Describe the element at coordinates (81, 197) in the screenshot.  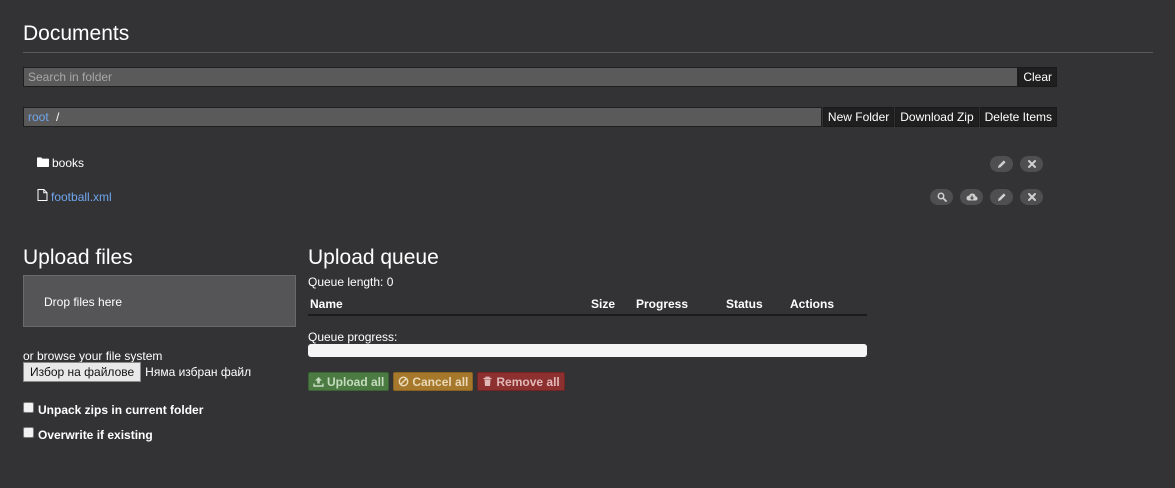
I see `file-link-football-xml: football.xml` at that location.